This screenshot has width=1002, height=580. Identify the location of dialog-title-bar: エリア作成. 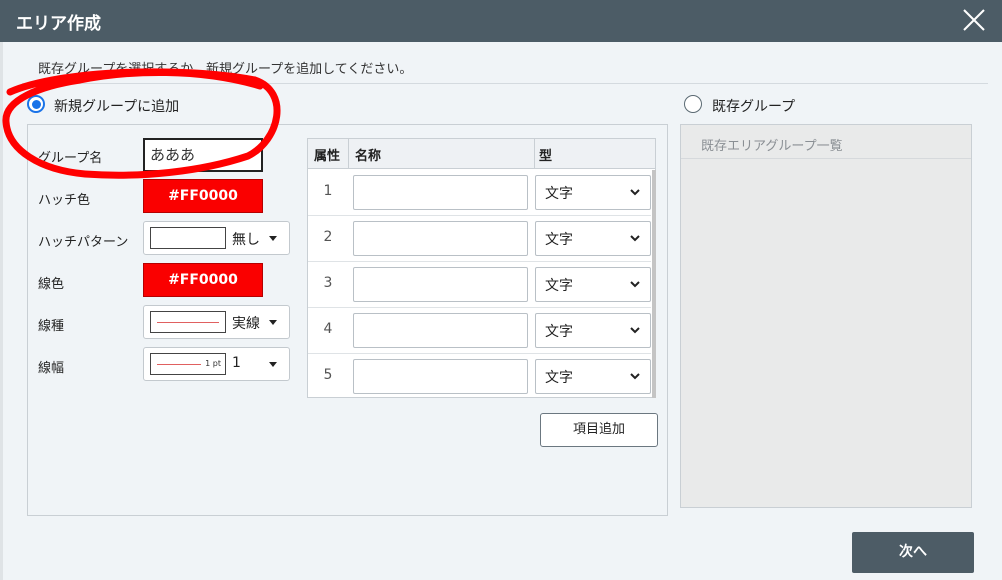
(501, 21).